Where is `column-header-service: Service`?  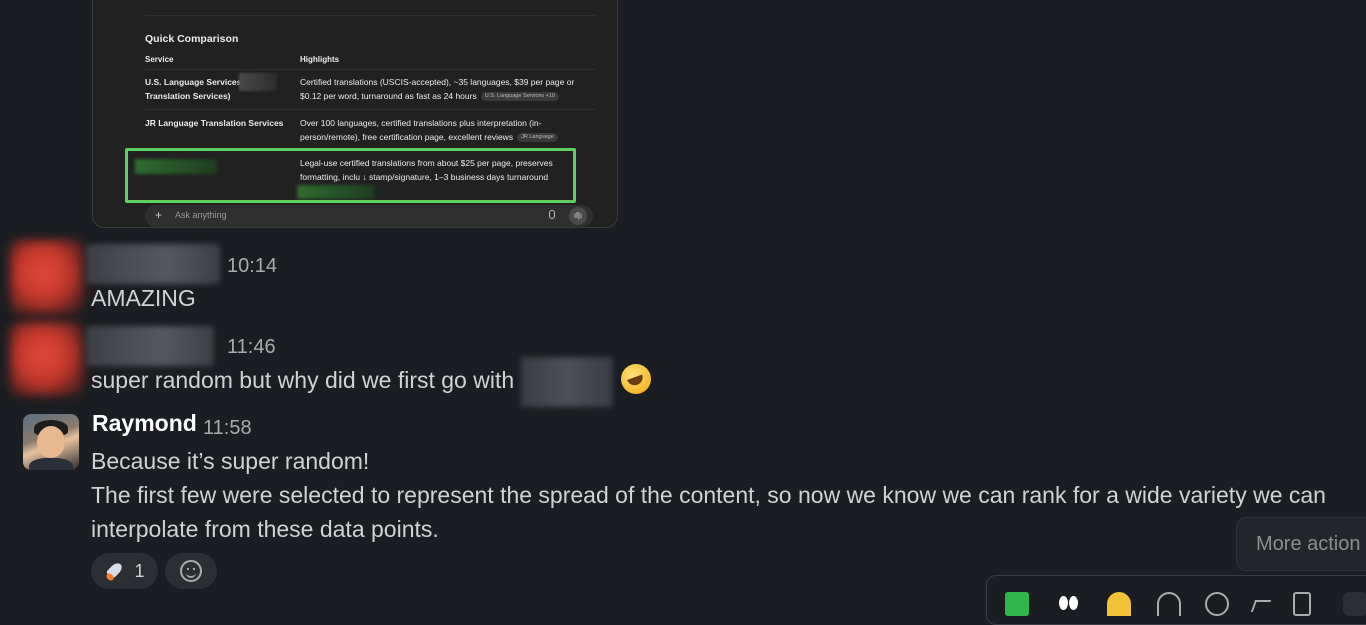 column-header-service: Service is located at coordinates (159, 59).